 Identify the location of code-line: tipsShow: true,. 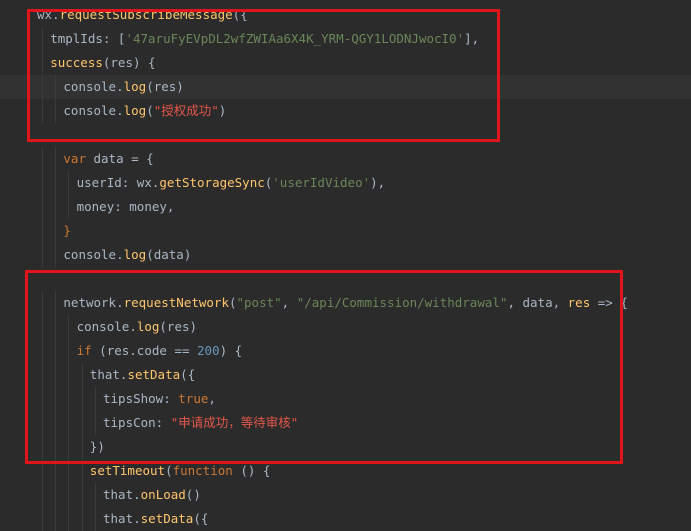
(345, 399).